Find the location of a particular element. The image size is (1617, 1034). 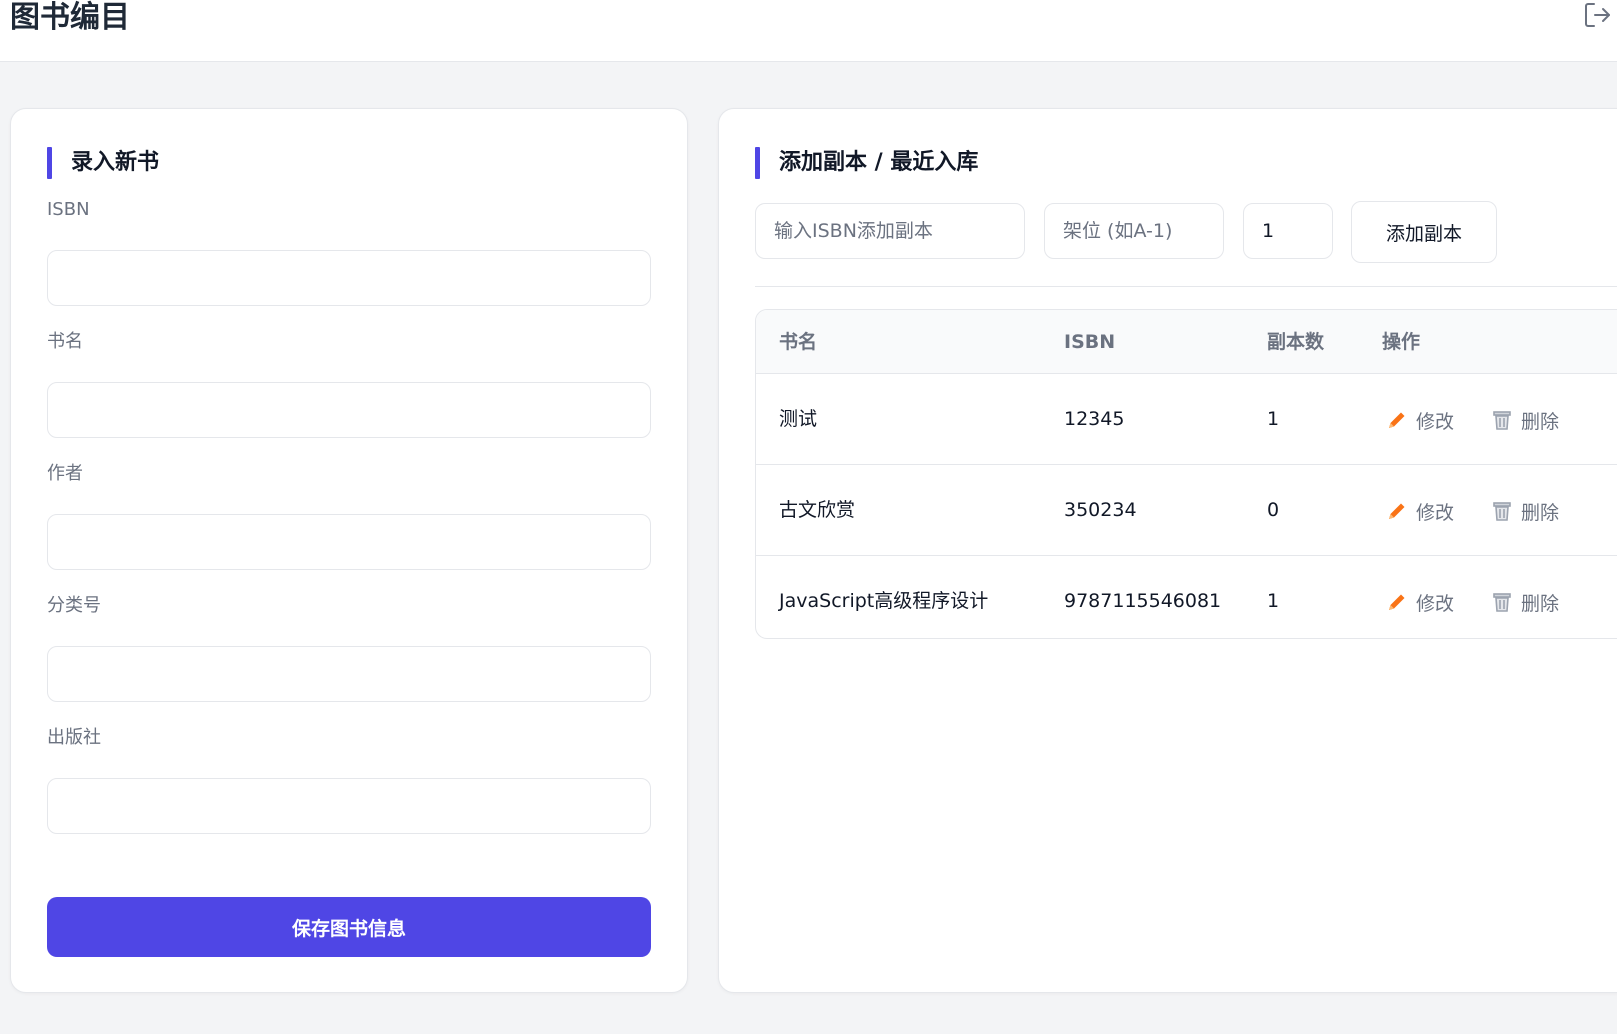

new-book-title: 录入新书 is located at coordinates (103, 163).